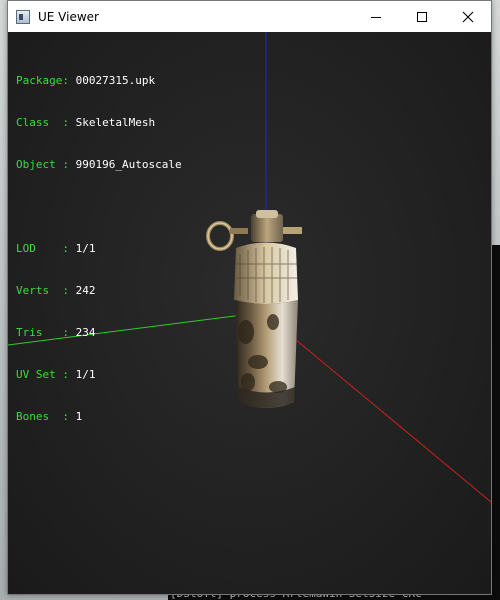  I want to click on info-tris-value: 234, so click(85, 332).